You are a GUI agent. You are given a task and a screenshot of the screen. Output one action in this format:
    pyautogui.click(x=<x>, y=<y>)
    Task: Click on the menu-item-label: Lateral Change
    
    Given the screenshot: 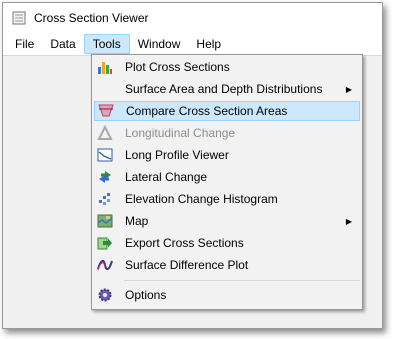 What is the action you would take?
    pyautogui.click(x=166, y=177)
    